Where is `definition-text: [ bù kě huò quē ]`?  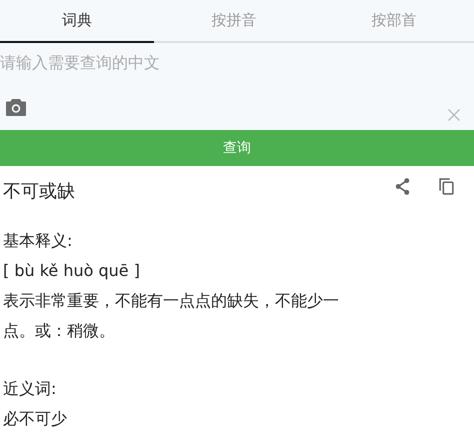
definition-text: [ bù kě huò quē ] is located at coordinates (72, 271).